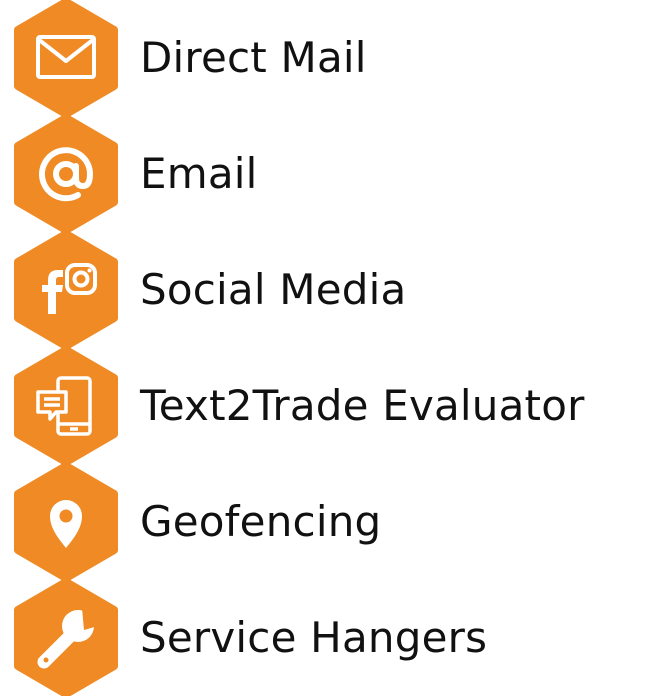 The height and width of the screenshot is (696, 670). What do you see at coordinates (261, 521) in the screenshot?
I see `item-label: Geofencing` at bounding box center [261, 521].